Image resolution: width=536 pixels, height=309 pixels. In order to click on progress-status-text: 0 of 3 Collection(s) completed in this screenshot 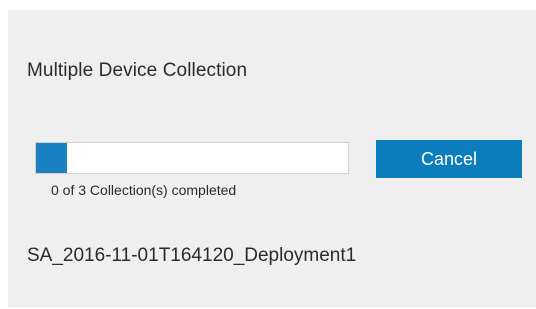, I will do `click(144, 190)`.